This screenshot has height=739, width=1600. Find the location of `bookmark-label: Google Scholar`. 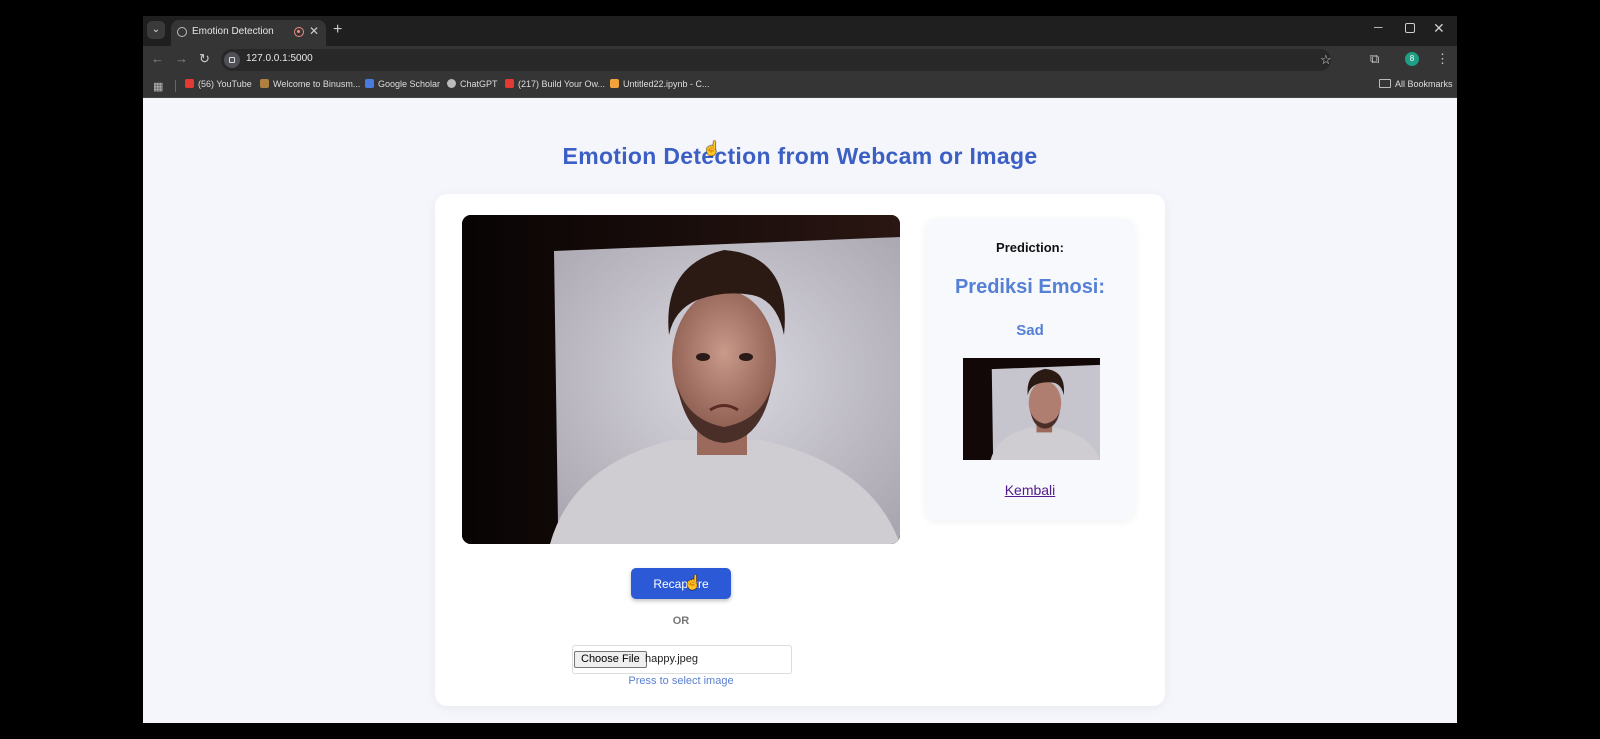

bookmark-label: Google Scholar is located at coordinates (409, 84).